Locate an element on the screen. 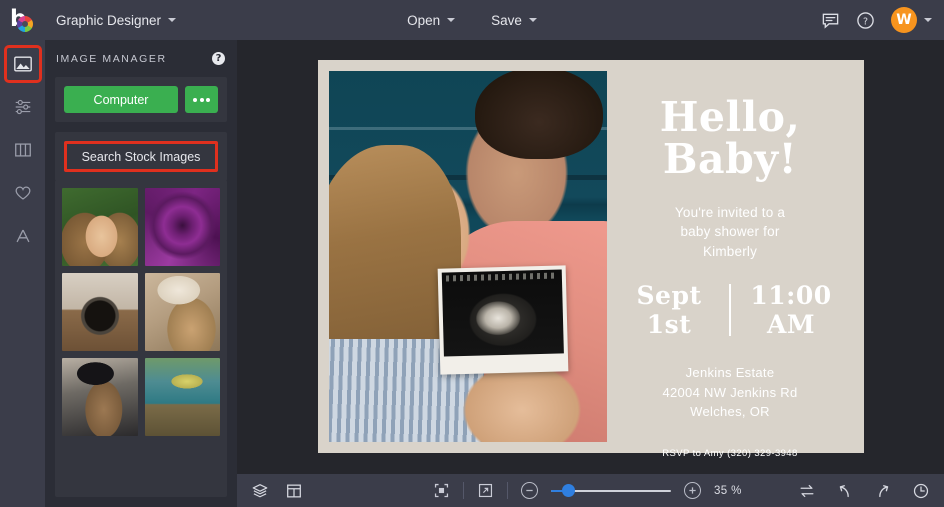  time-line-2: AM is located at coordinates (791, 325).